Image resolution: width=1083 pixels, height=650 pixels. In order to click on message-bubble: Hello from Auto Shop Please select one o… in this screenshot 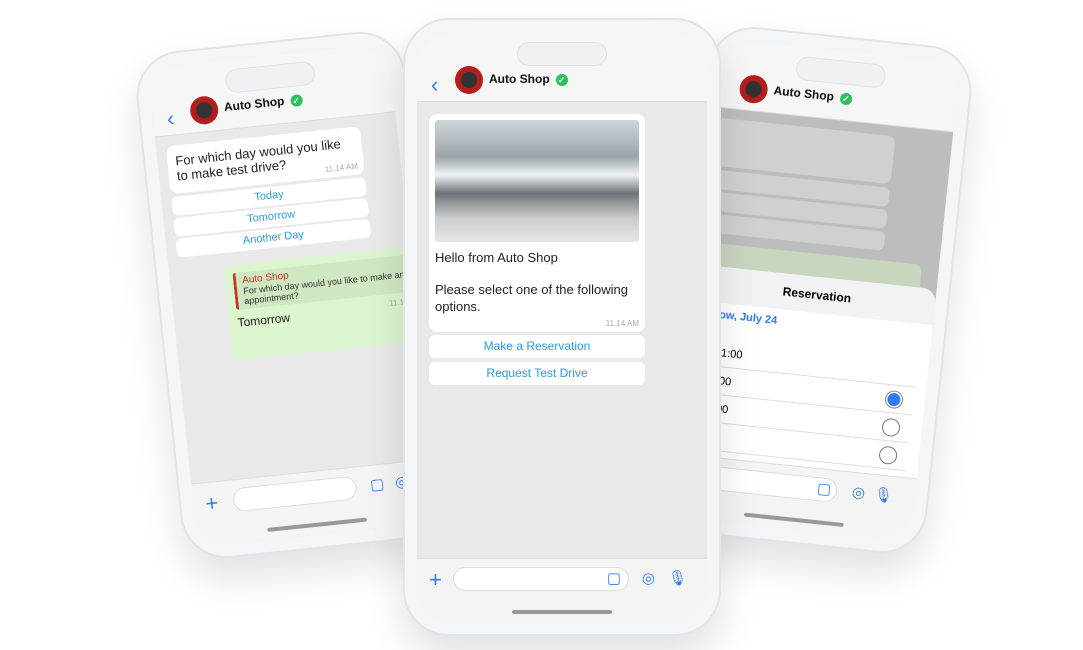, I will do `click(537, 223)`.